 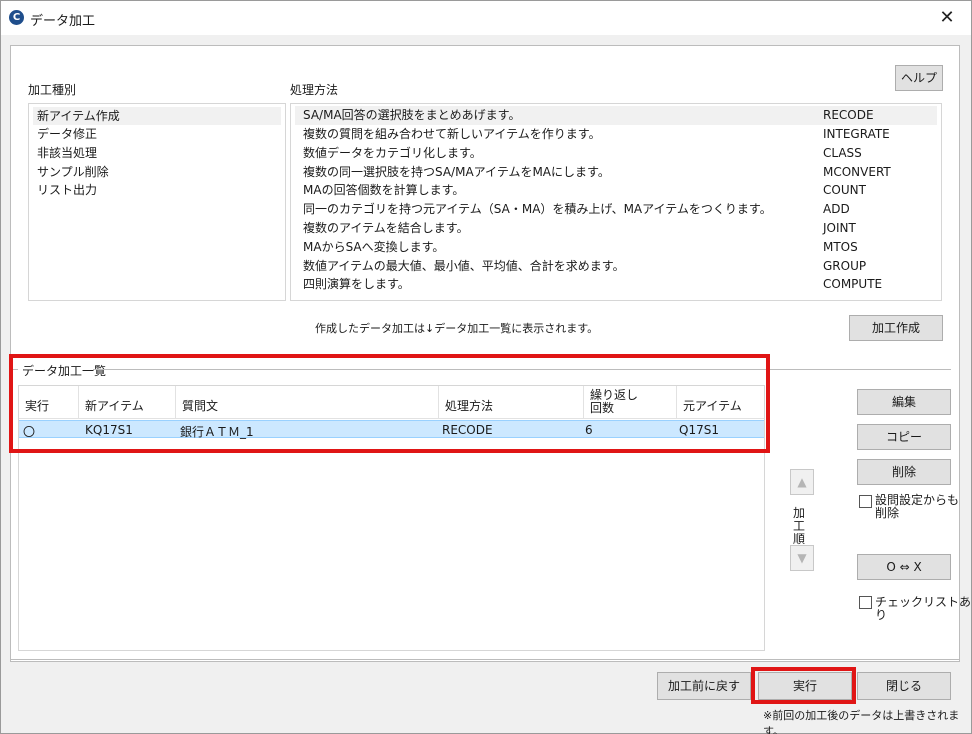 What do you see at coordinates (464, 266) in the screenshot?
I see `method-description: 数値アイテムの最大値、最小値、平均値、合計を求めます。` at bounding box center [464, 266].